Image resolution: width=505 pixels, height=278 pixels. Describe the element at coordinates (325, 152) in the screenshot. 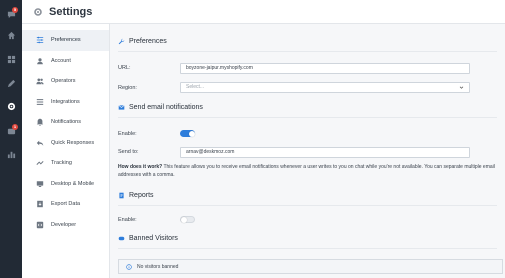

I see `sendto-field: arnav@deskmoz.com` at that location.